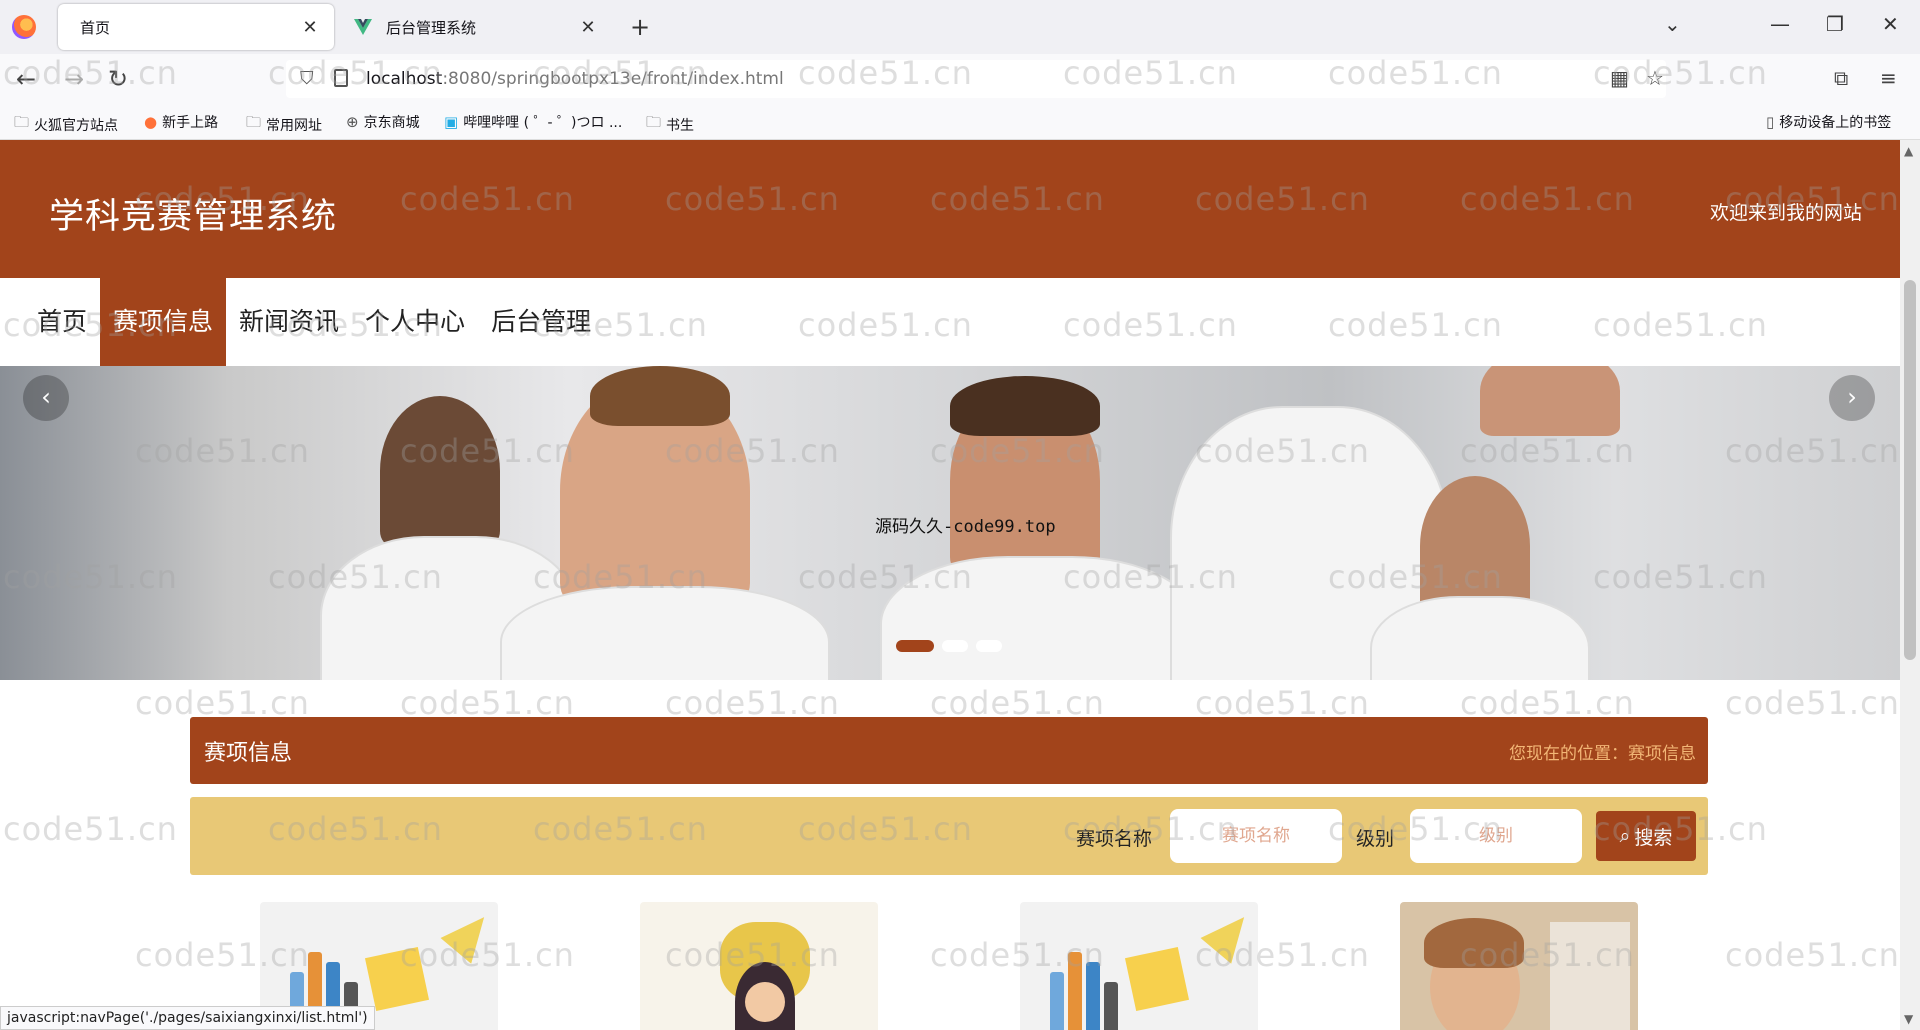 The height and width of the screenshot is (1030, 1920). I want to click on nav-item-home: 首页, so click(62, 322).